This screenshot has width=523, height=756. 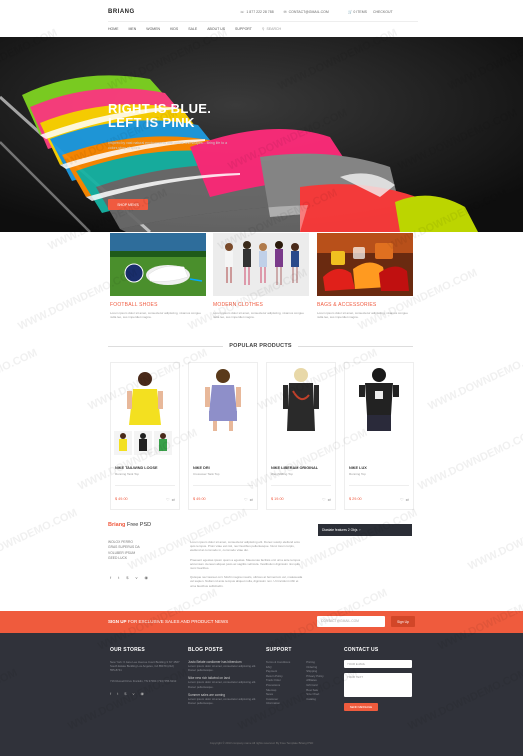 I want to click on phone-icon: ☏, so click(x=242, y=12).